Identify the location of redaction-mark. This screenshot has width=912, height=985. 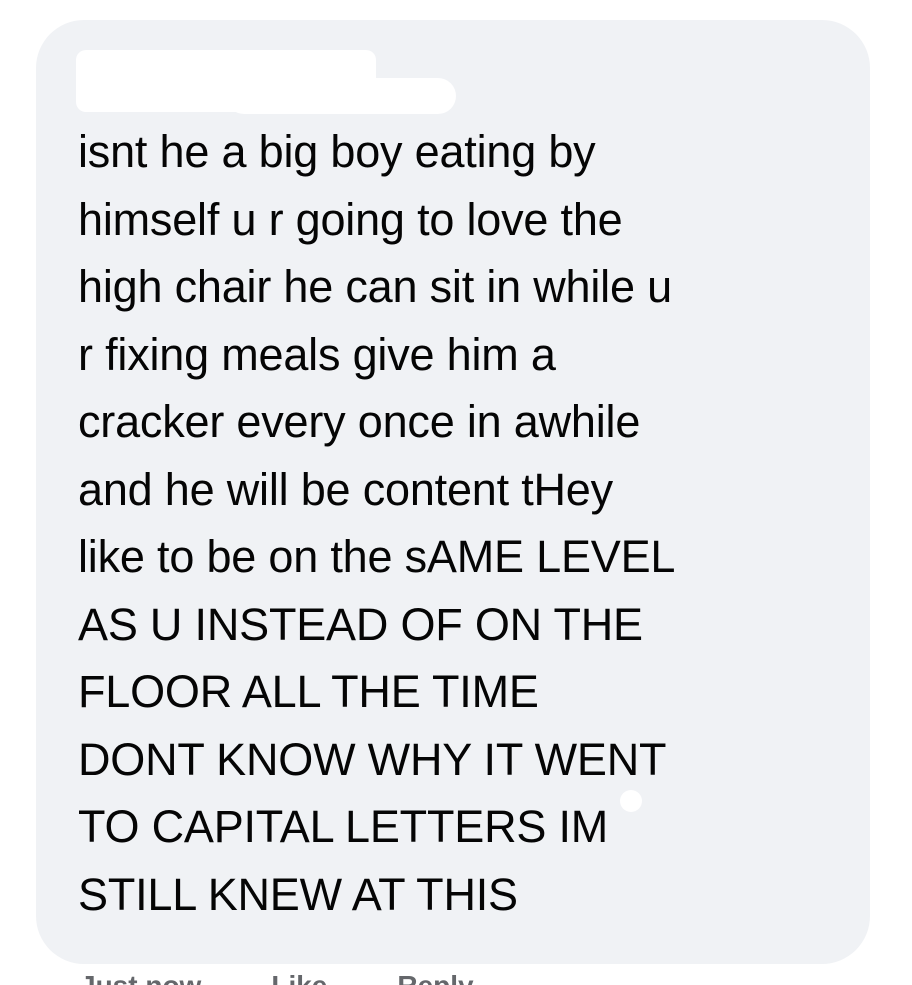
(246, 74).